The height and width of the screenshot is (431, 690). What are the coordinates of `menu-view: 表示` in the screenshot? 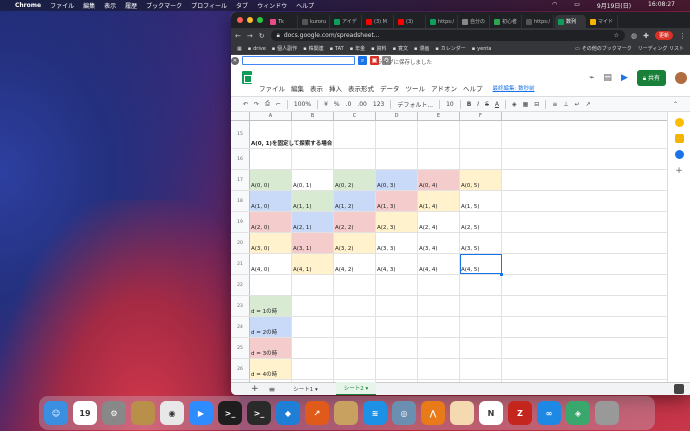 It's located at (316, 88).